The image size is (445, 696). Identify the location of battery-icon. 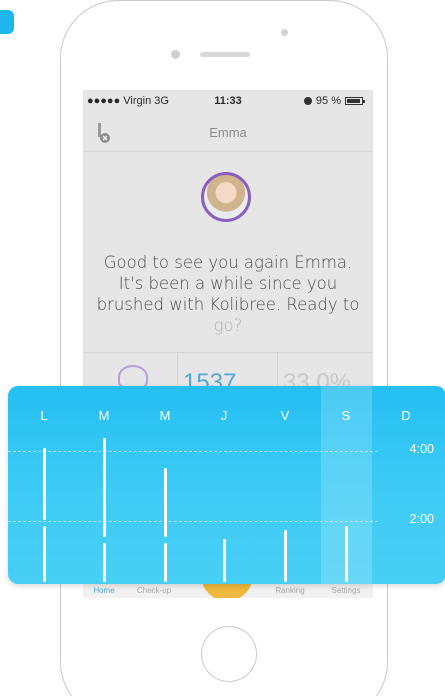
(355, 101).